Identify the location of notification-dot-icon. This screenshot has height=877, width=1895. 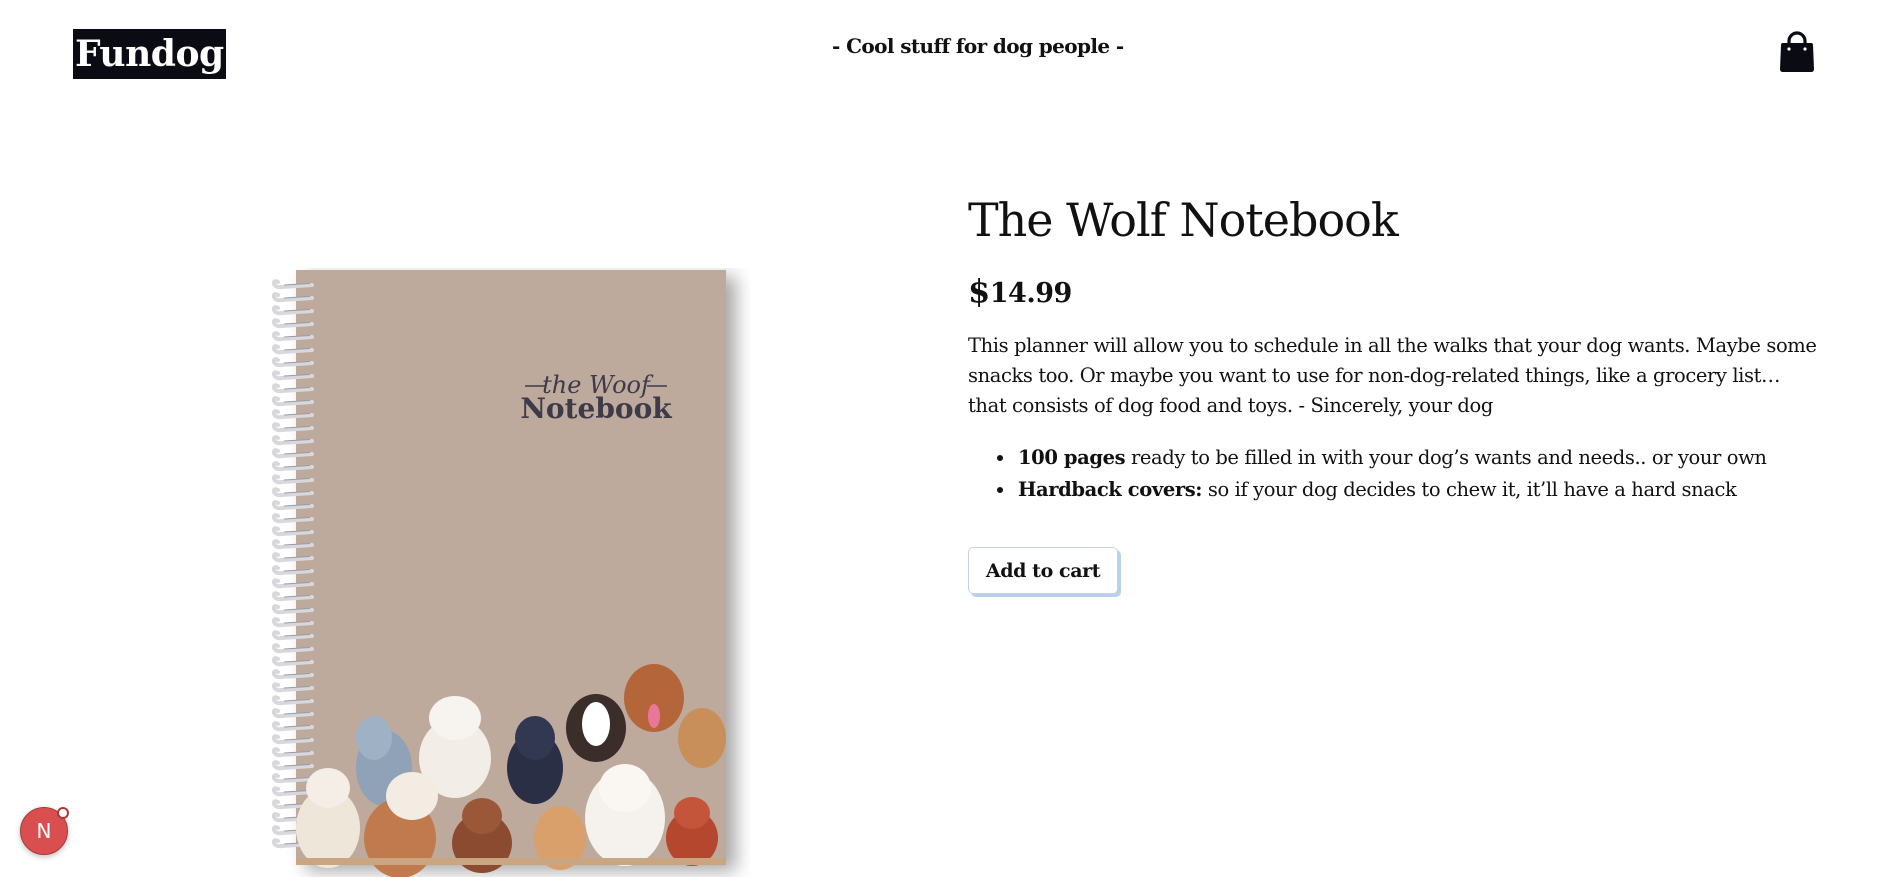
(63, 813).